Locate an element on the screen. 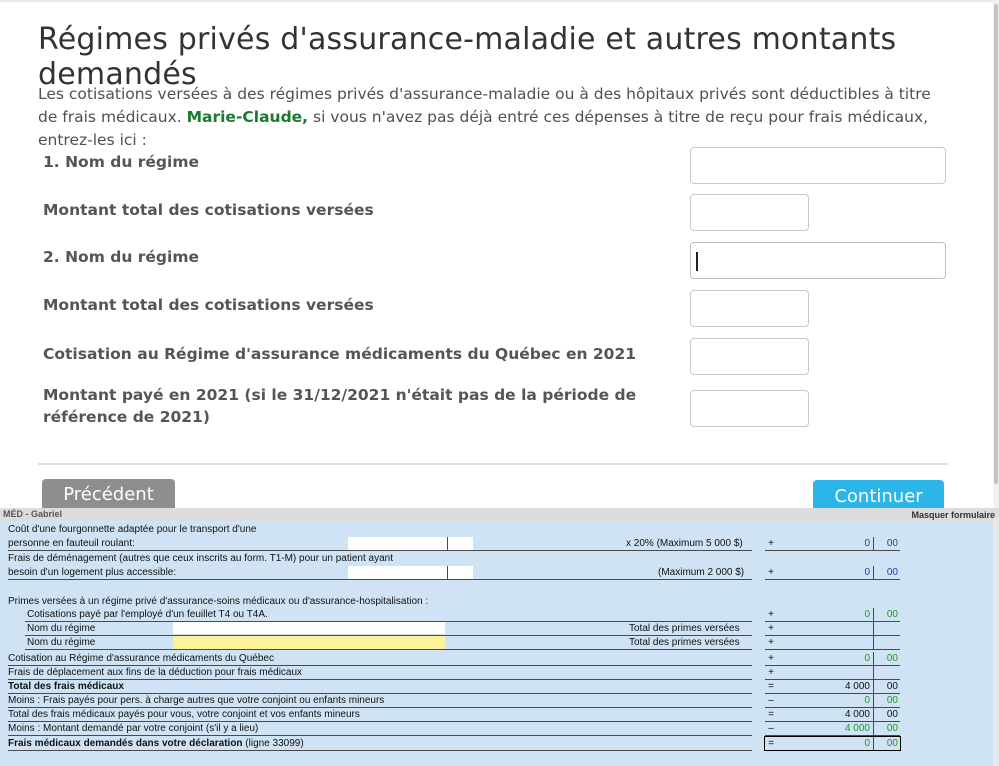 Image resolution: width=999 pixels, height=766 pixels. less-dependants-sign: – is located at coordinates (771, 700).